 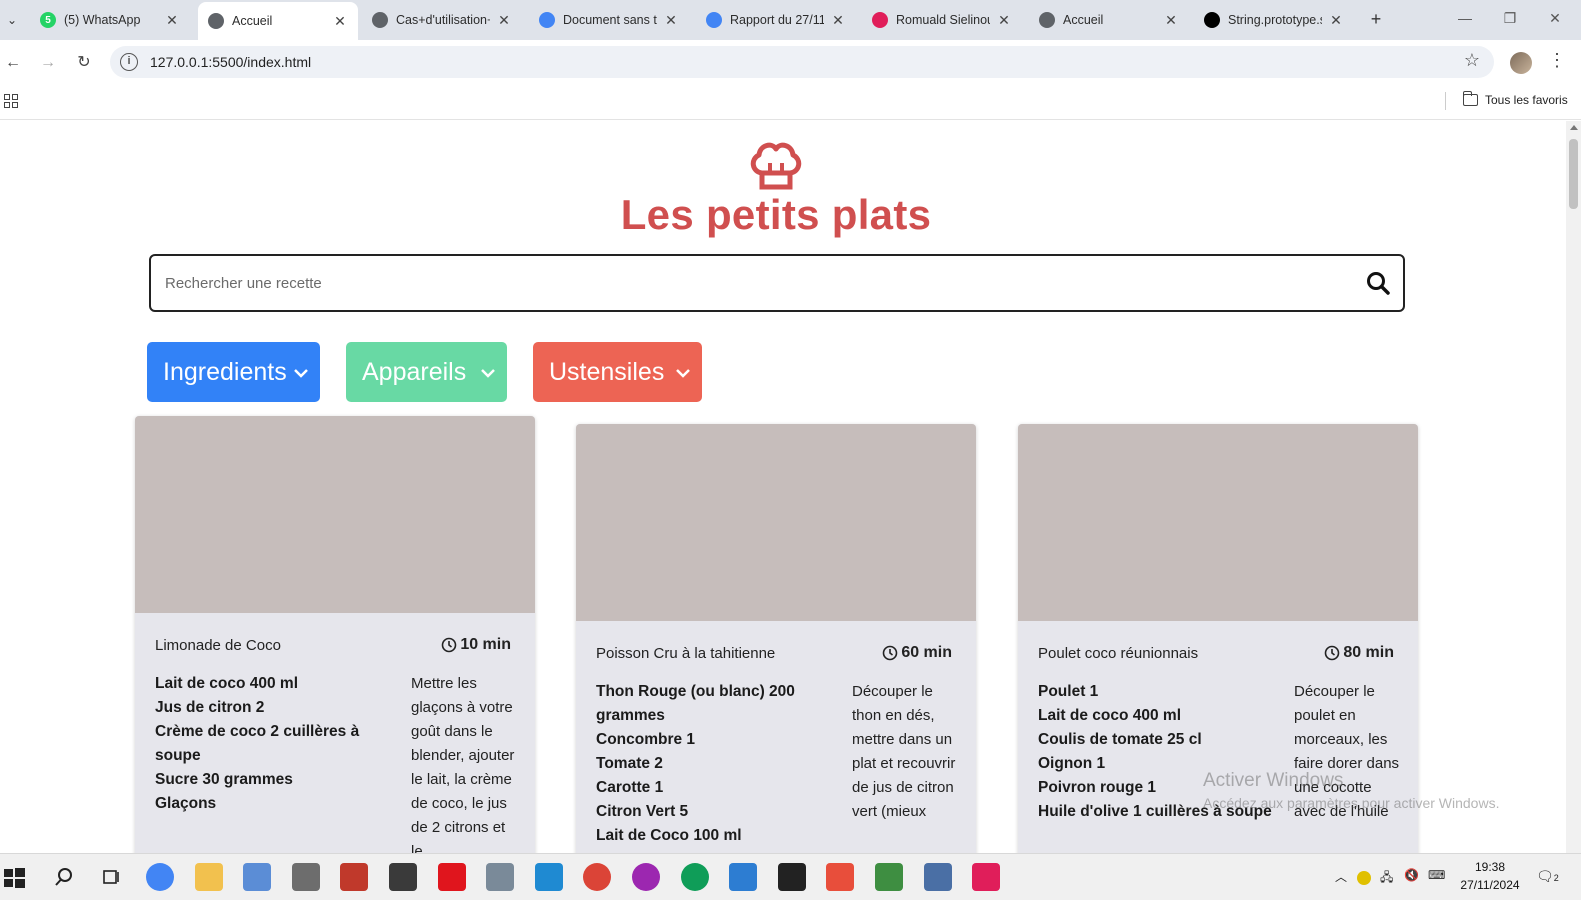 I want to click on bookmarks-bar: Tous les favoris, so click(x=790, y=102).